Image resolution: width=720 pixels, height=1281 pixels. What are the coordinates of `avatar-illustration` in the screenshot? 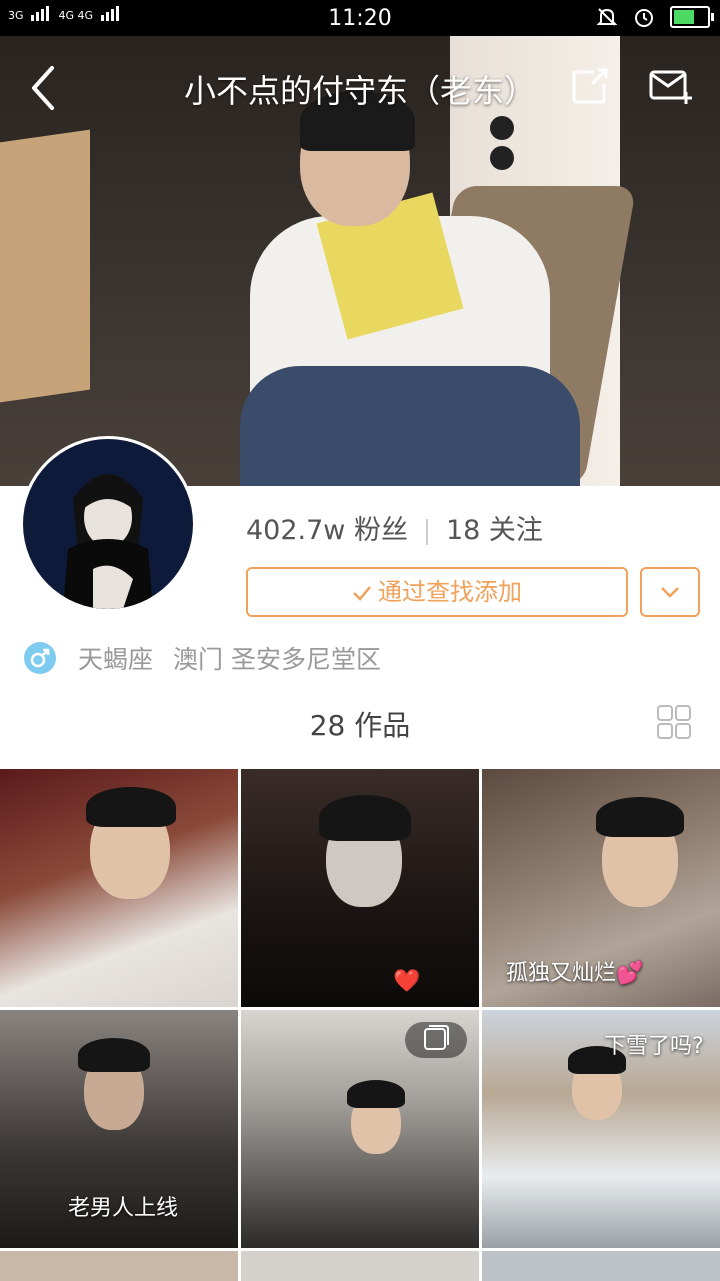 It's located at (108, 524).